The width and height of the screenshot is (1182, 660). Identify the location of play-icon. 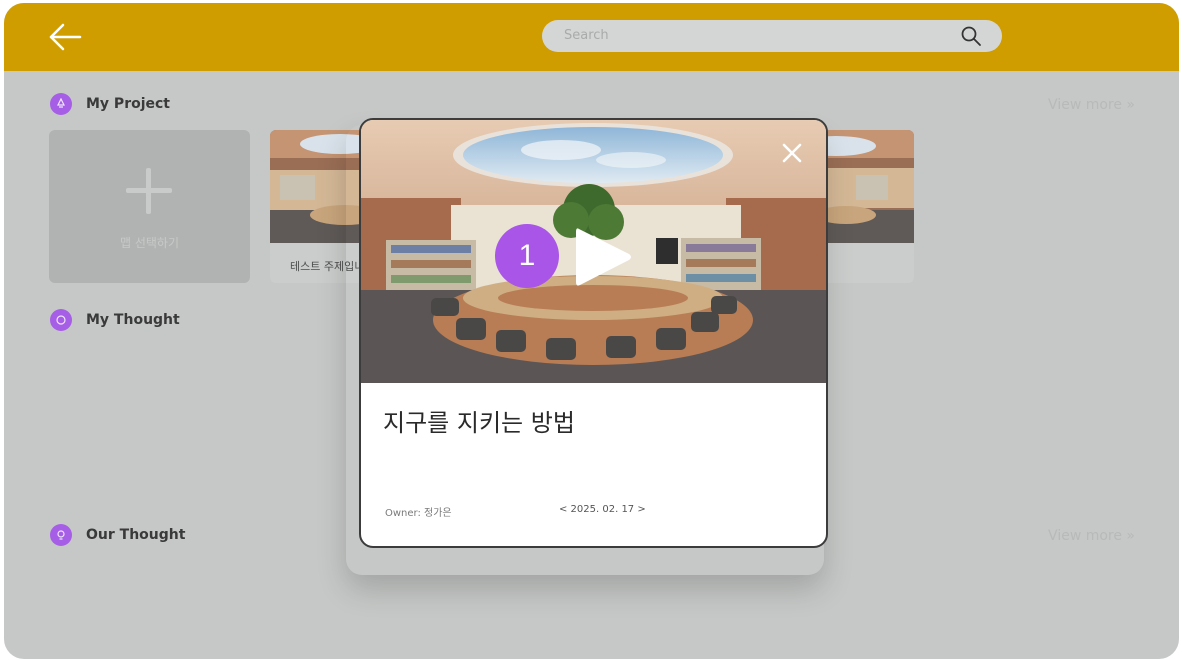
(603, 257).